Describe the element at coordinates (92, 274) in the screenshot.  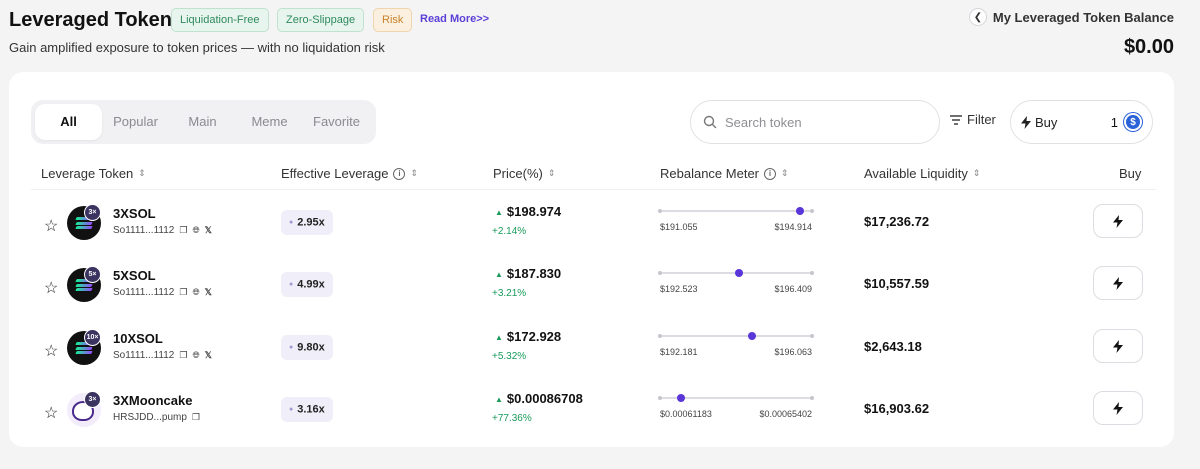
I see `leverage-badge: 5×` at that location.